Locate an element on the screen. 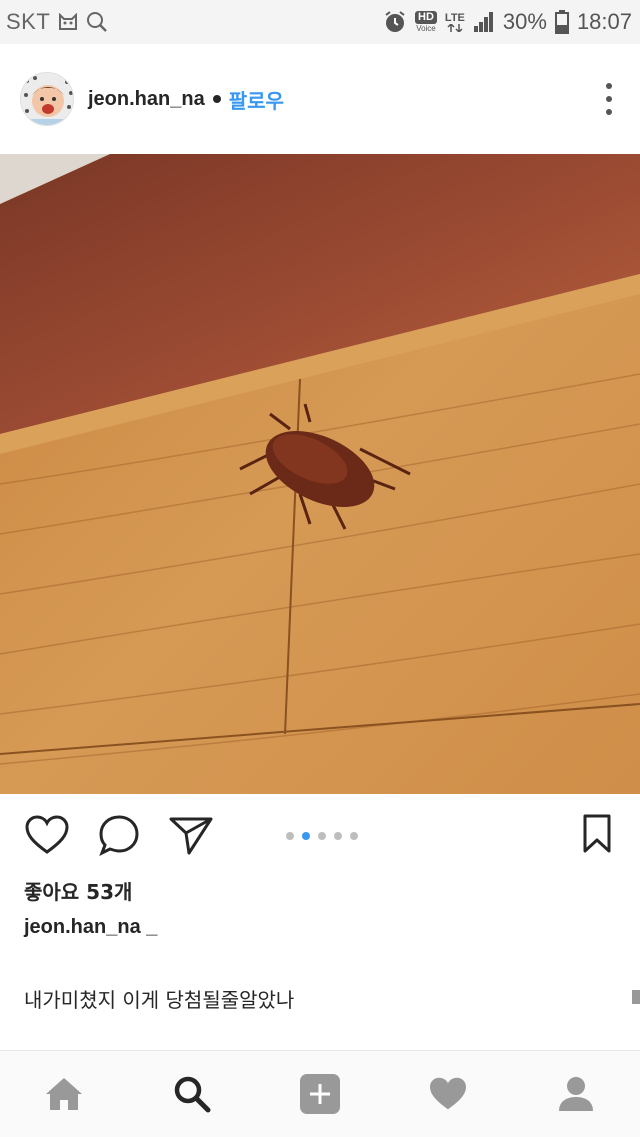  hd-voice-icon: HD Voice is located at coordinates (426, 22).